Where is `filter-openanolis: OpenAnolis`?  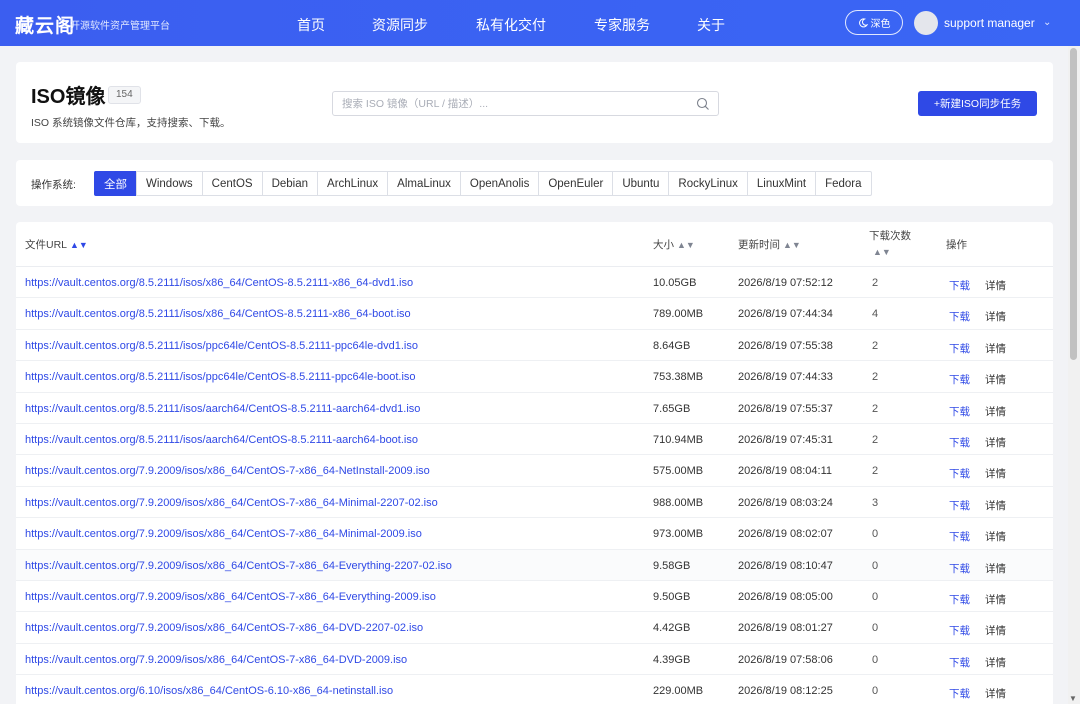 filter-openanolis: OpenAnolis is located at coordinates (499, 183).